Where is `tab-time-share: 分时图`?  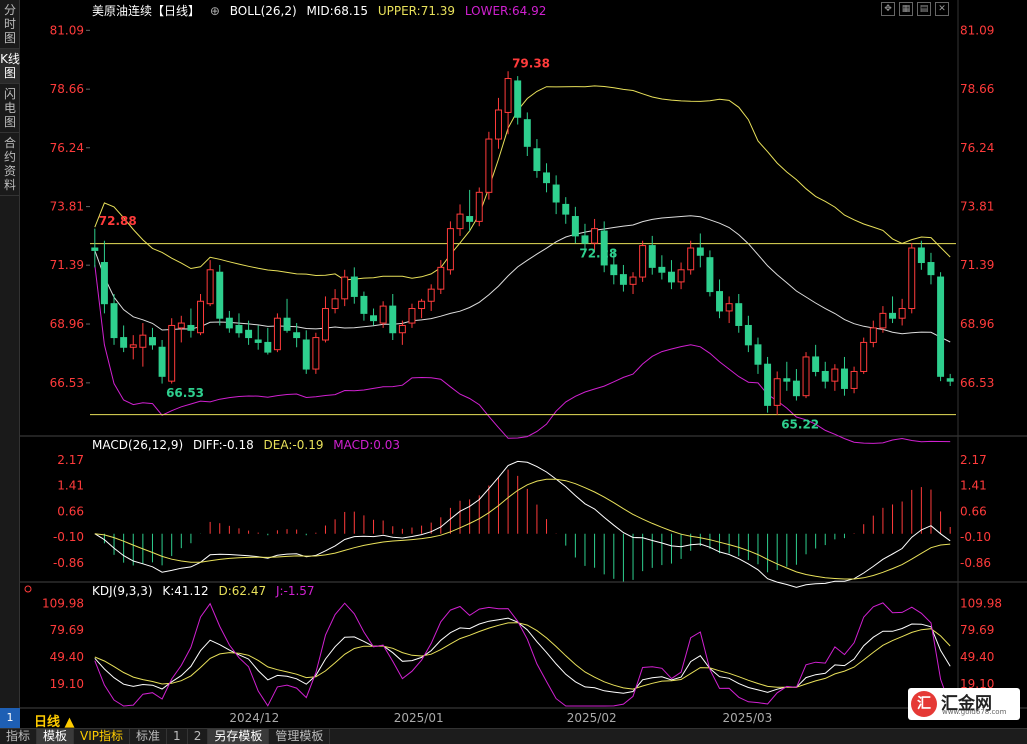 tab-time-share: 分时图 is located at coordinates (10, 24).